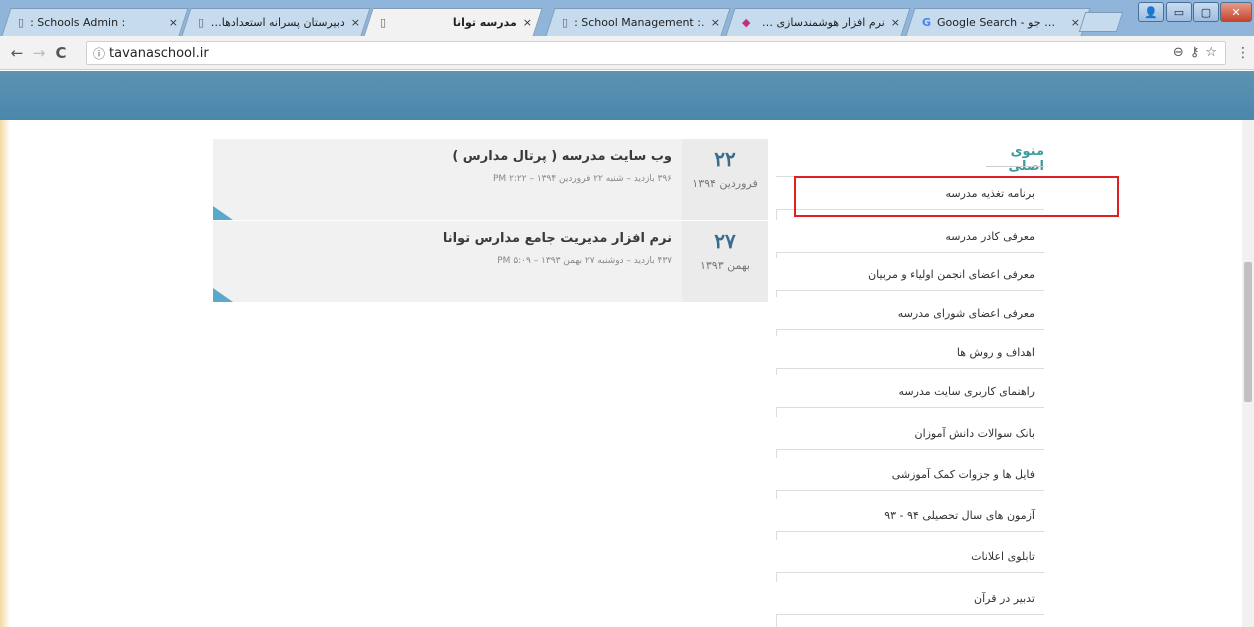 The height and width of the screenshot is (627, 1254). I want to click on tab-narmafzar: ◆ نرم افزار هوشمندسازی مدارس ×, so click(821, 22).